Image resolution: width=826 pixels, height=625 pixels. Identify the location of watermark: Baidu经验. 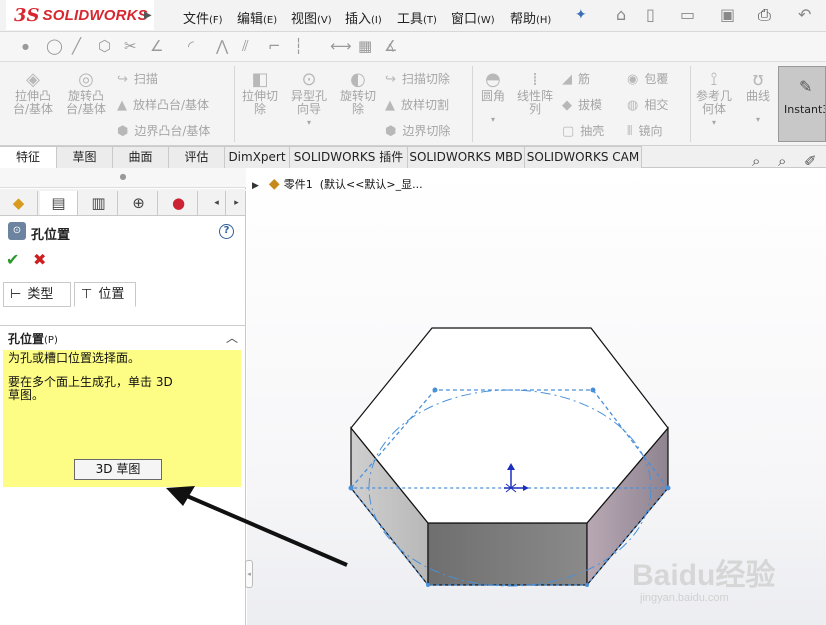
(704, 575).